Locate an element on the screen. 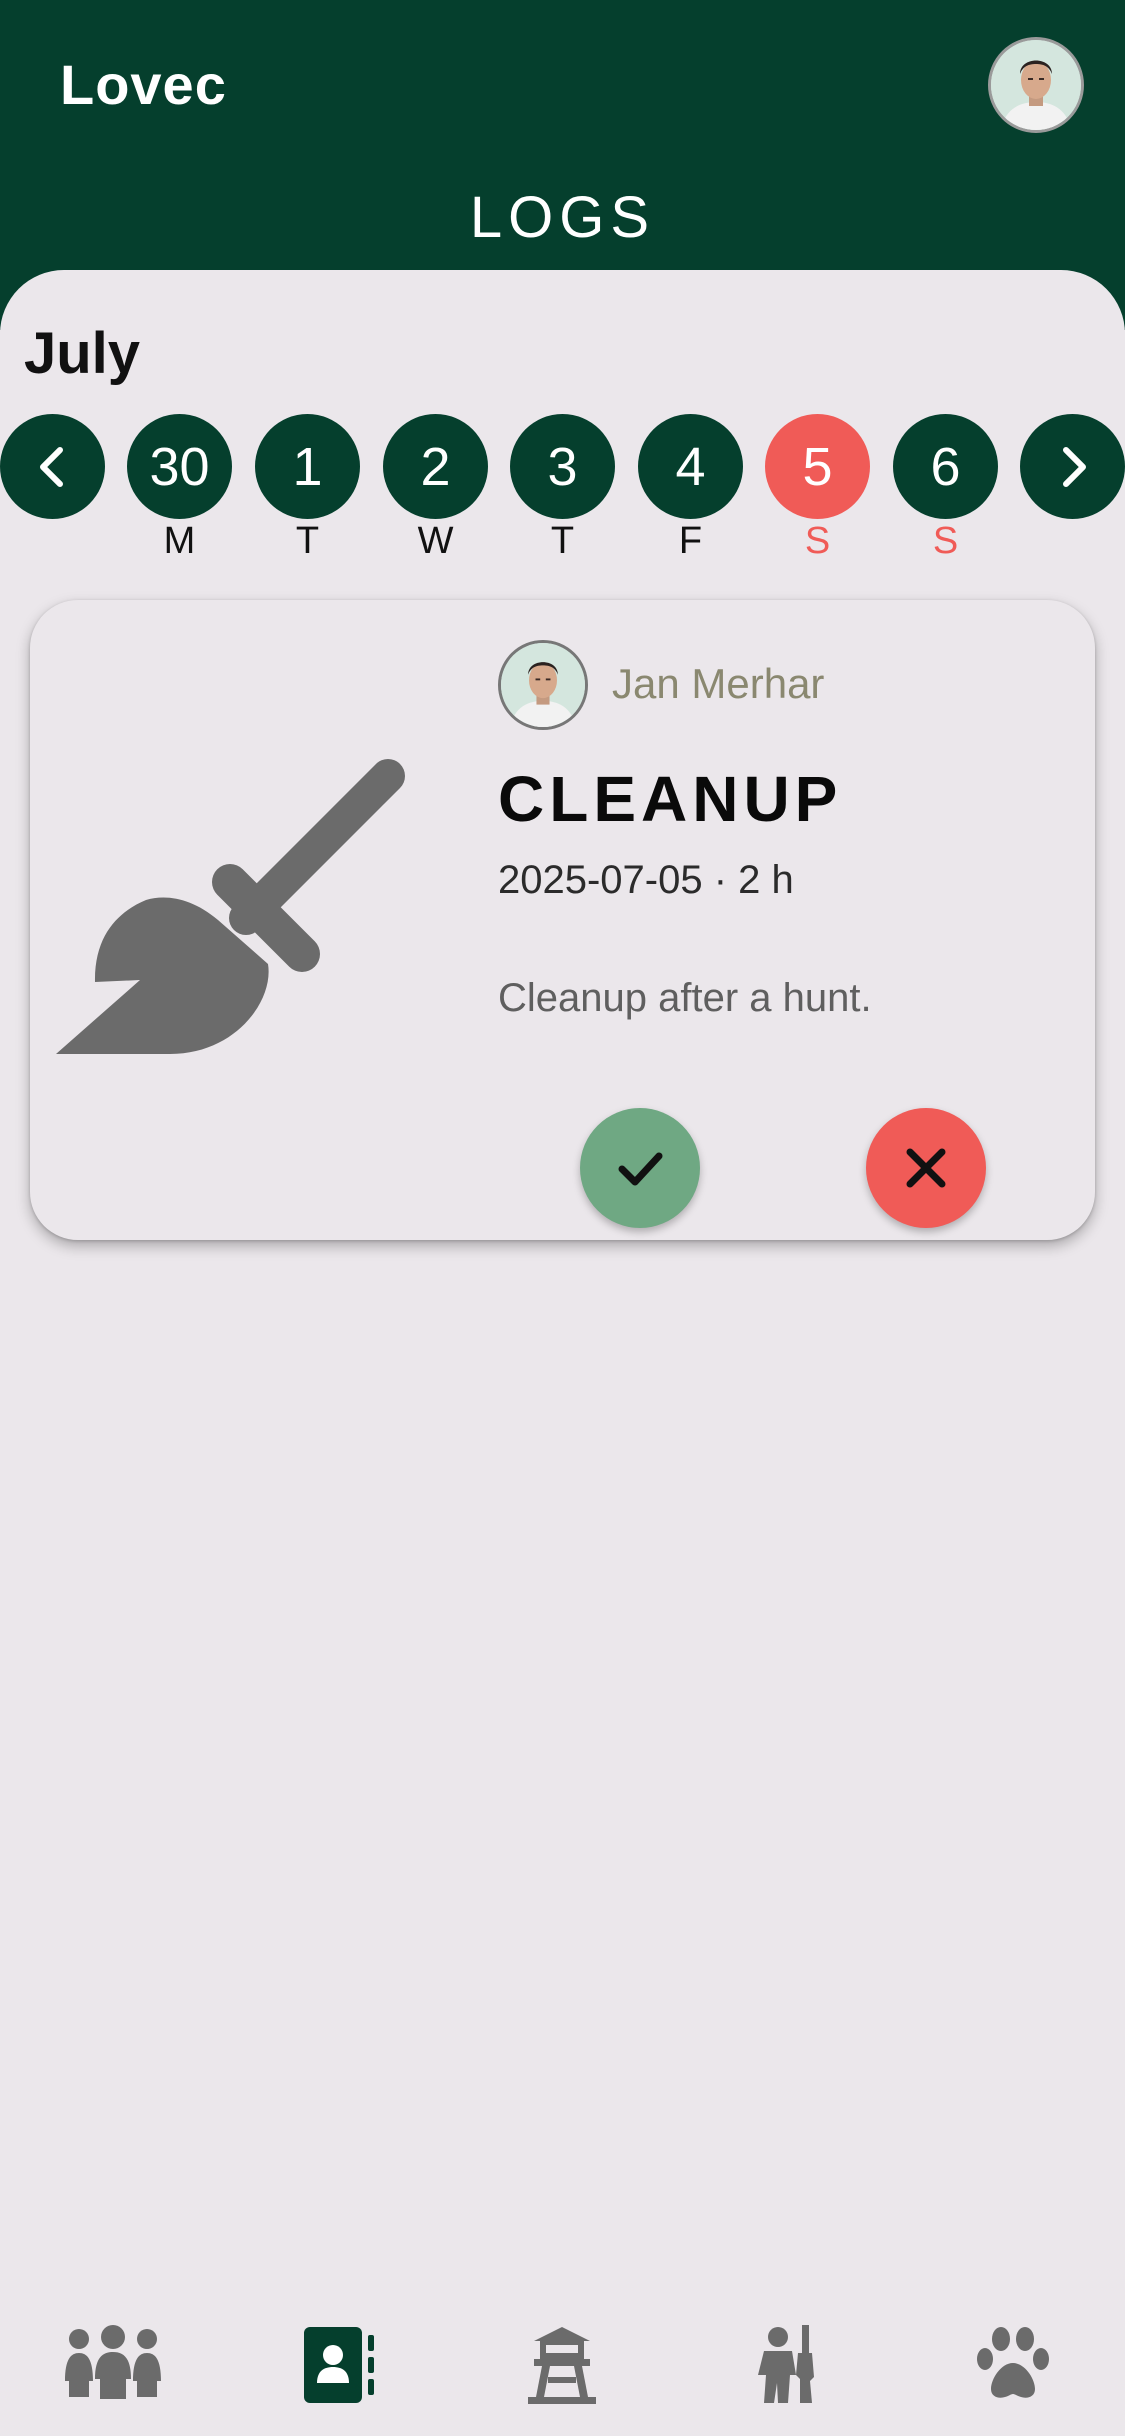  page-title: LOGS is located at coordinates (562, 217).